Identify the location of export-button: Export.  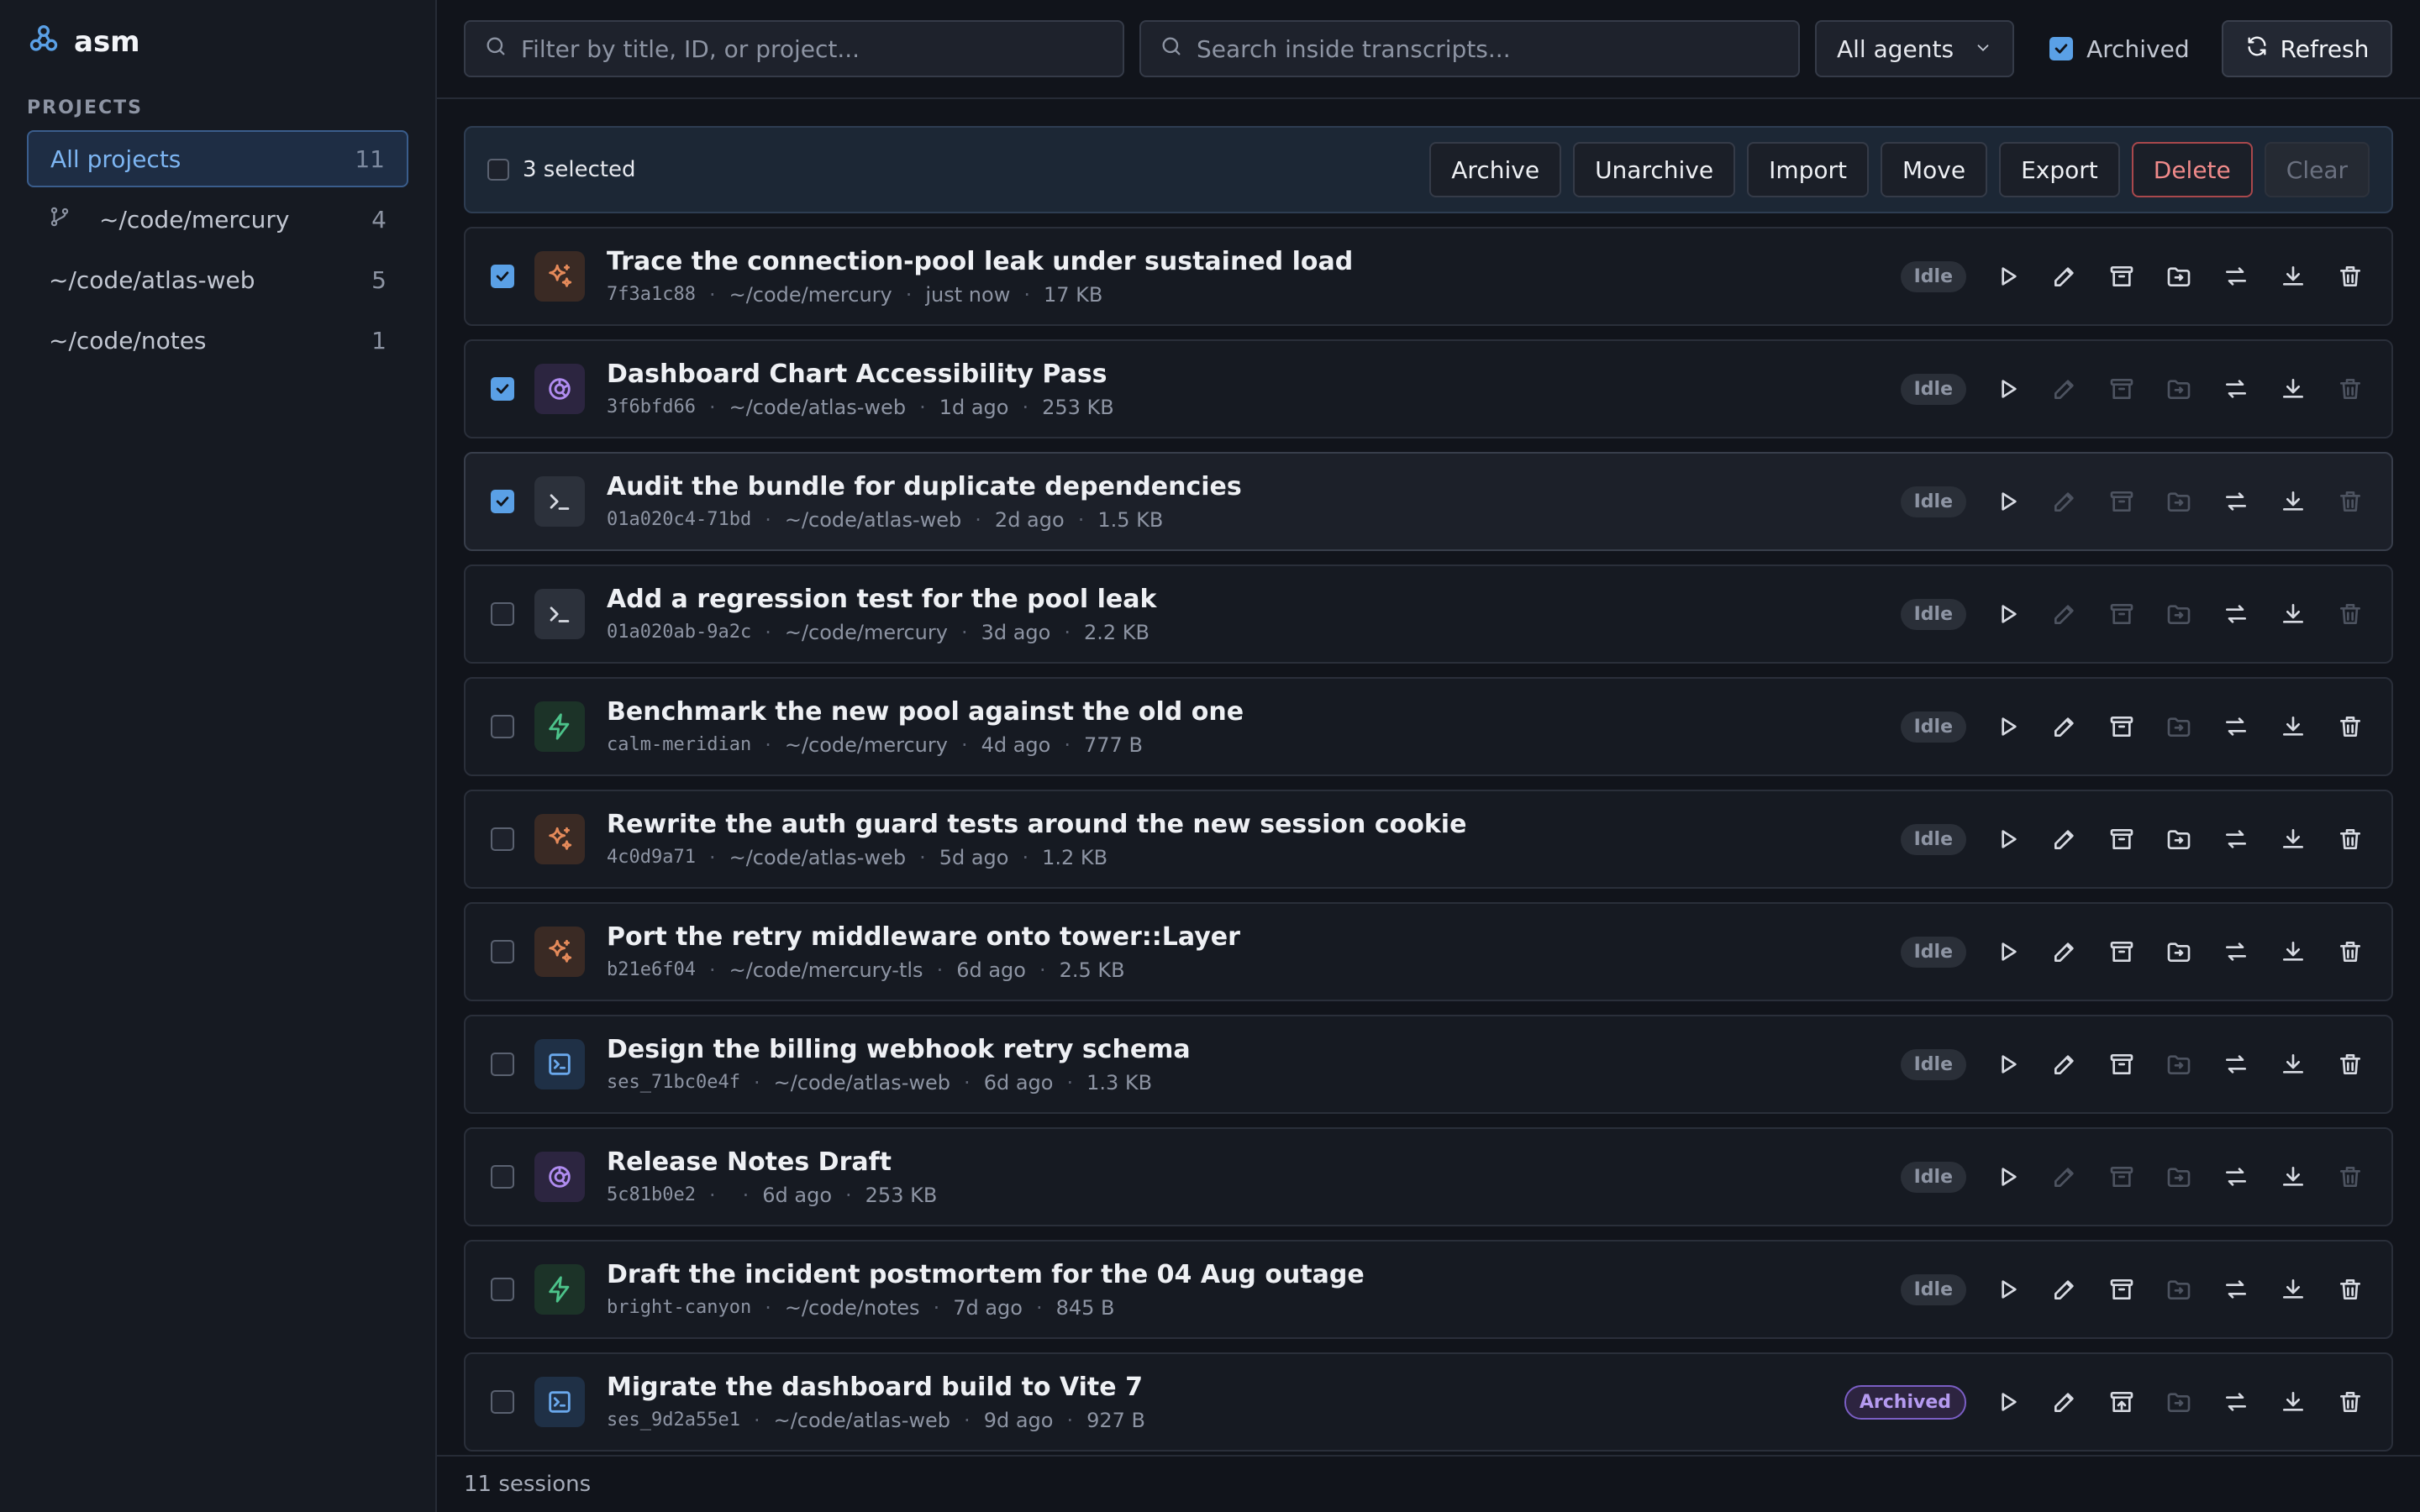
(2059, 169).